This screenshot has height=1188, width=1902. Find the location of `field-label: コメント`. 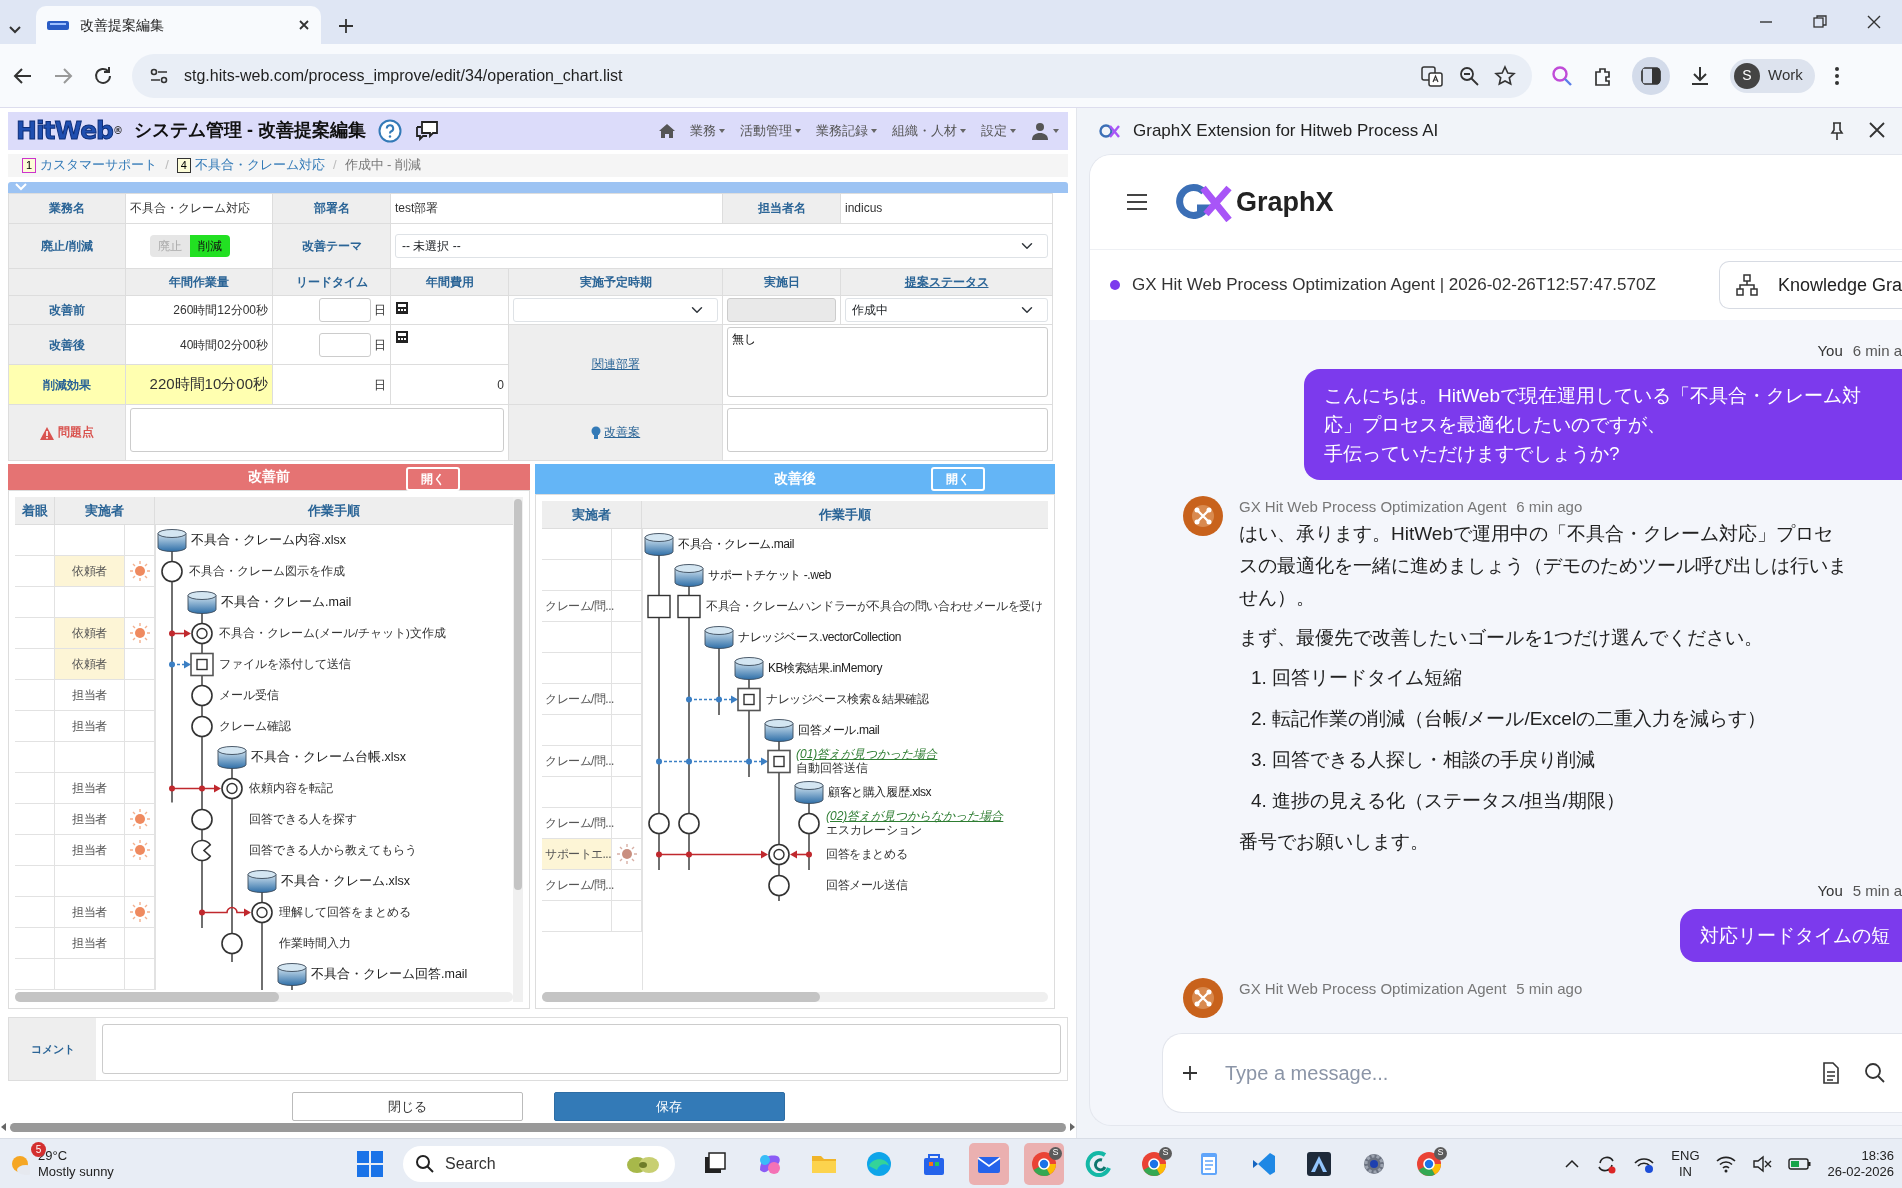

field-label: コメント is located at coordinates (52, 1049).